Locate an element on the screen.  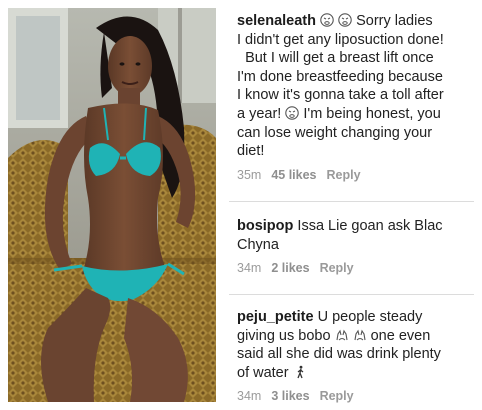
comment-text: Sorry ladies is located at coordinates (394, 21).